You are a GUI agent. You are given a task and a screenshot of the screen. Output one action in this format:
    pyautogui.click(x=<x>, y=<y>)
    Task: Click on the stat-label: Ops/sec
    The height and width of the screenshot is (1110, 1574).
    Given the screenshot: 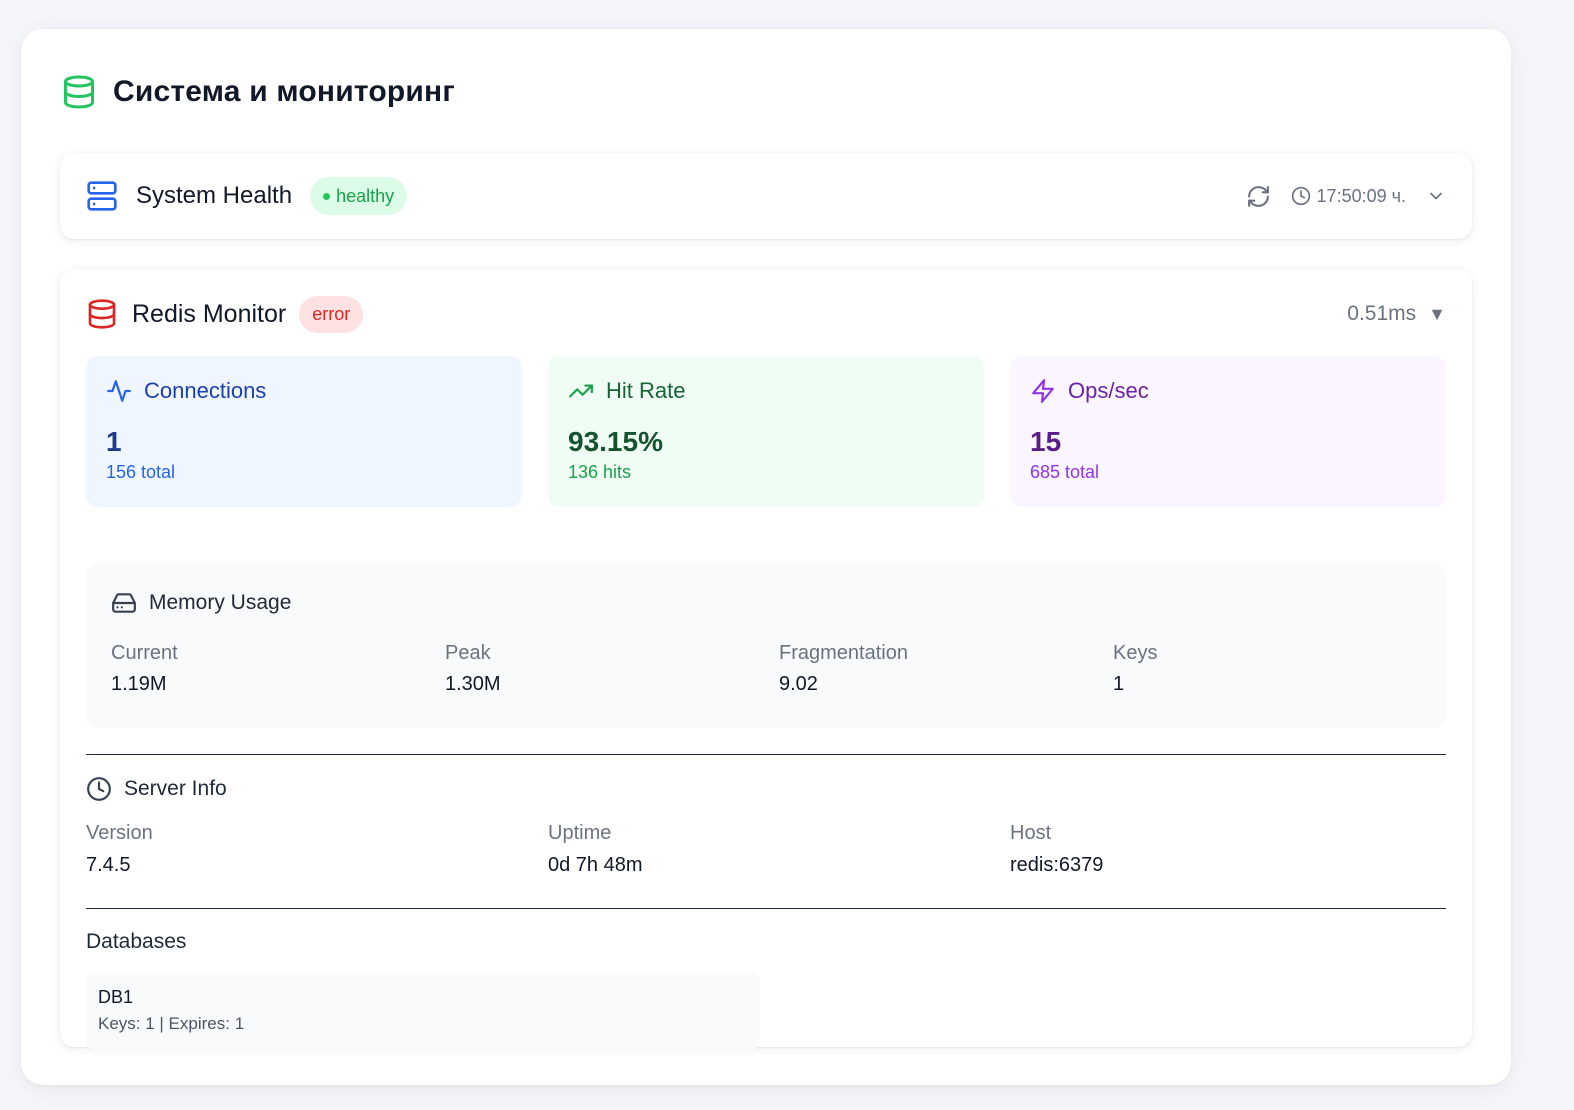 What is the action you would take?
    pyautogui.click(x=1108, y=390)
    